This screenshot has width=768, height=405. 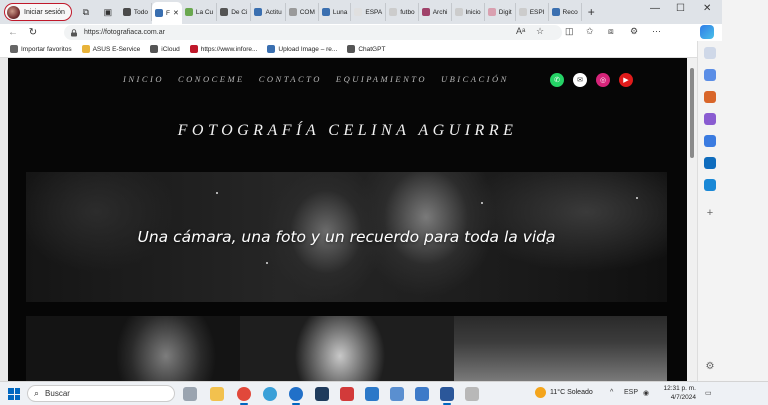 I want to click on app-window-icon, so click(x=397, y=394).